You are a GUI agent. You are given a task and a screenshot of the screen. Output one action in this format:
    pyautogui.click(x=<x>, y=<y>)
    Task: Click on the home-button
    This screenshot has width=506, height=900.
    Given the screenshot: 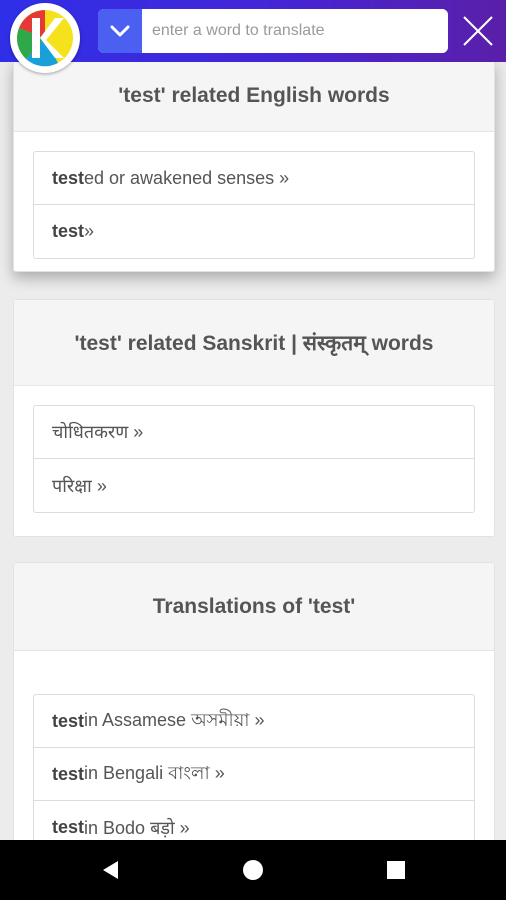 What is the action you would take?
    pyautogui.click(x=253, y=870)
    